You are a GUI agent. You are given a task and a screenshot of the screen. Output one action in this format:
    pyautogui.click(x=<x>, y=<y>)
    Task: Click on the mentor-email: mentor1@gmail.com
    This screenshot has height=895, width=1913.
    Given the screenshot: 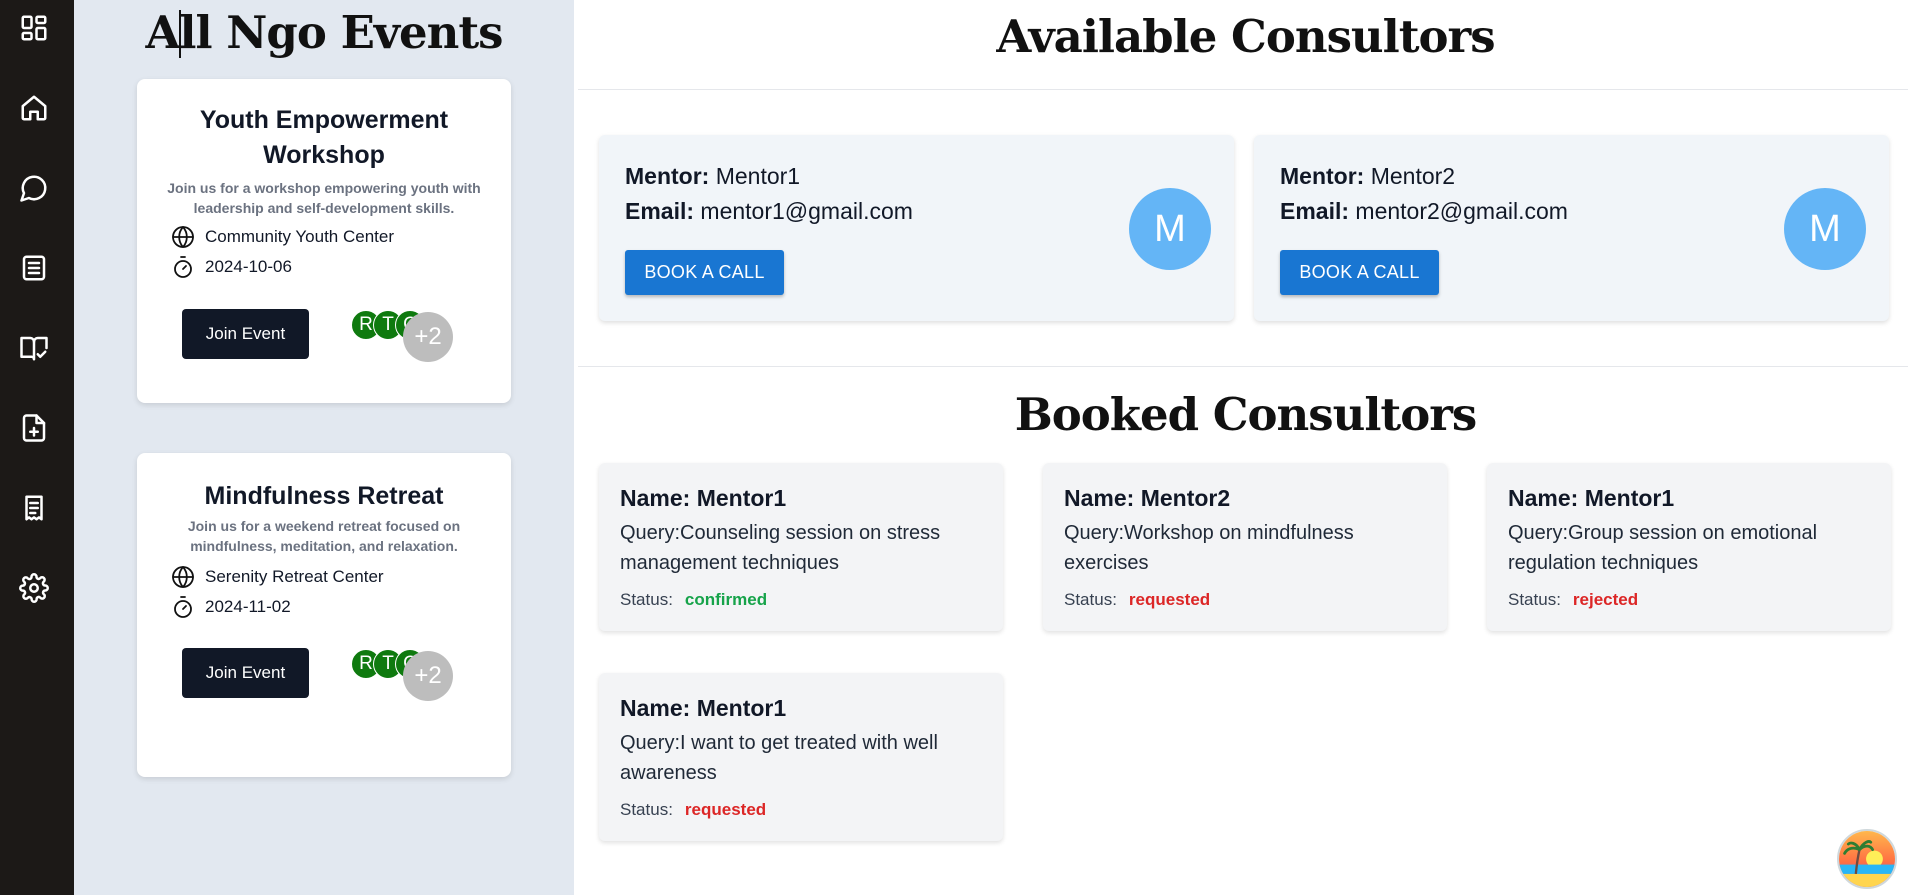 What is the action you would take?
    pyautogui.click(x=806, y=211)
    